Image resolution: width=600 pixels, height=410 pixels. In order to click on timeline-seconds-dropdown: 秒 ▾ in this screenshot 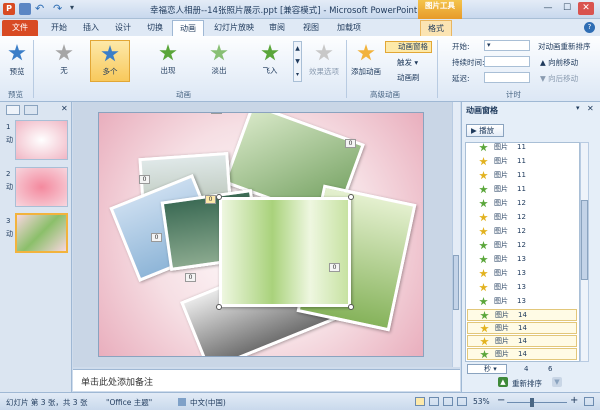, I will do `click(487, 369)`.